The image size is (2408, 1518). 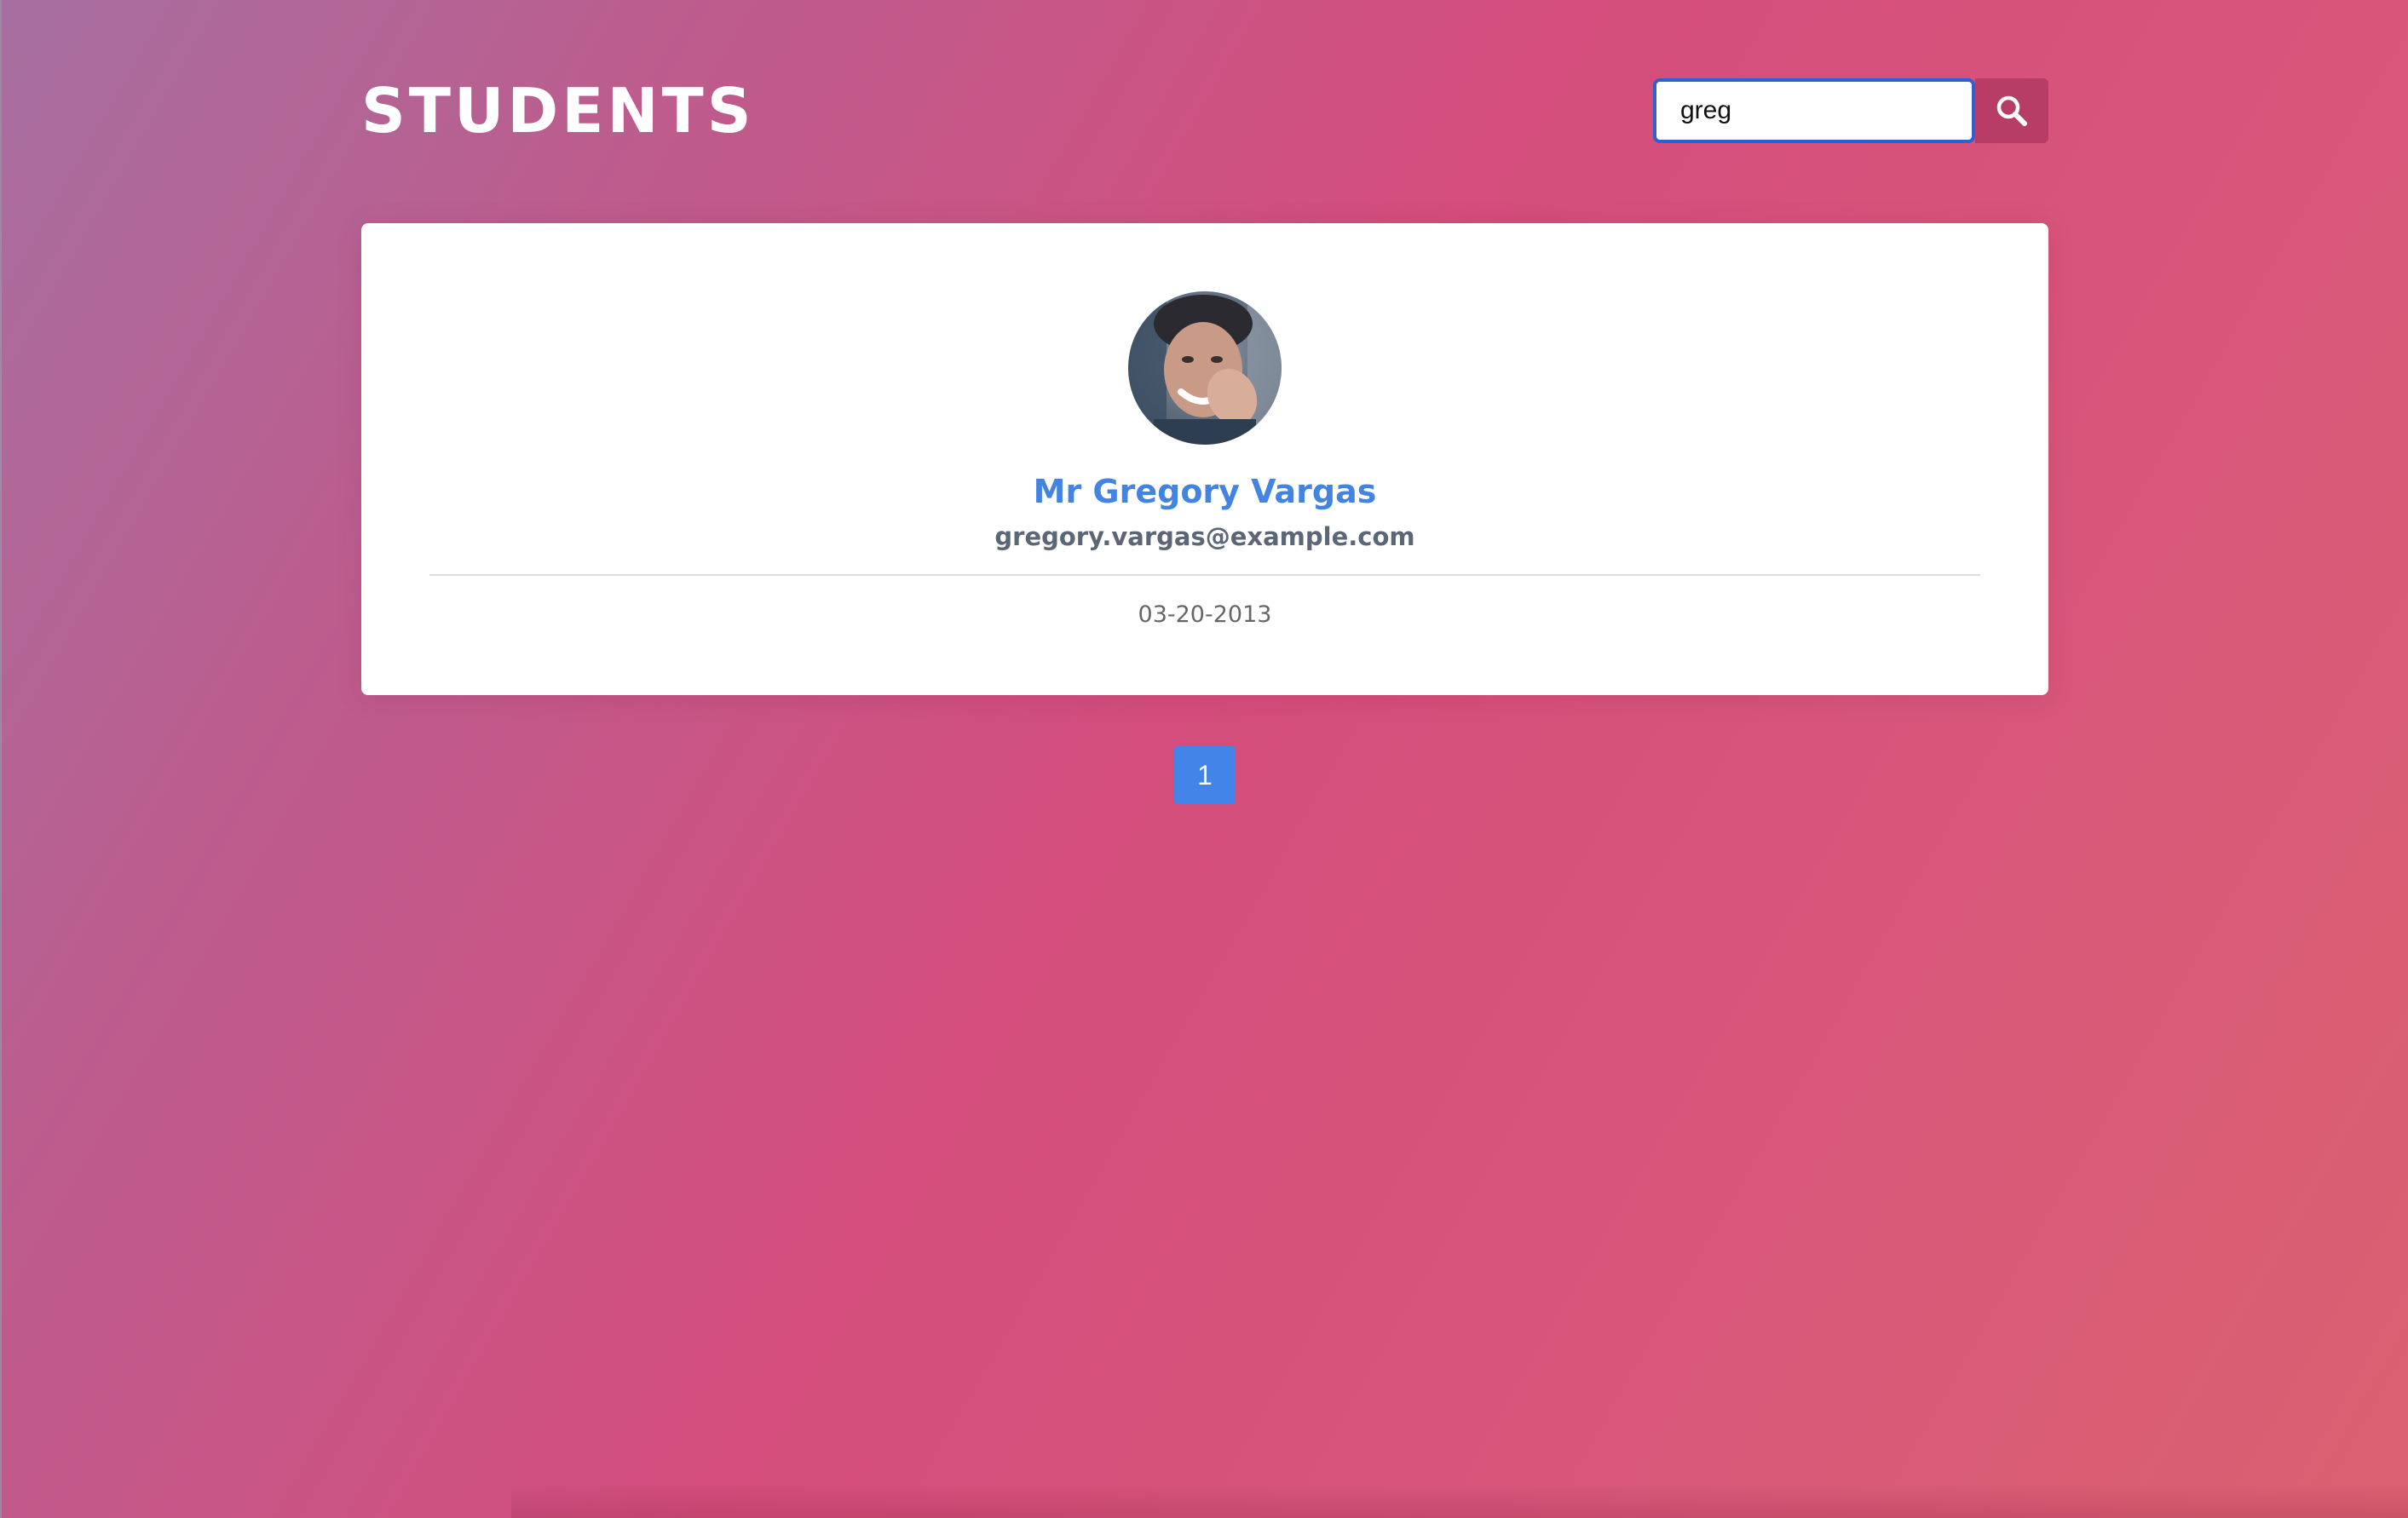 What do you see at coordinates (558, 111) in the screenshot?
I see `page-title: STUDENTS` at bounding box center [558, 111].